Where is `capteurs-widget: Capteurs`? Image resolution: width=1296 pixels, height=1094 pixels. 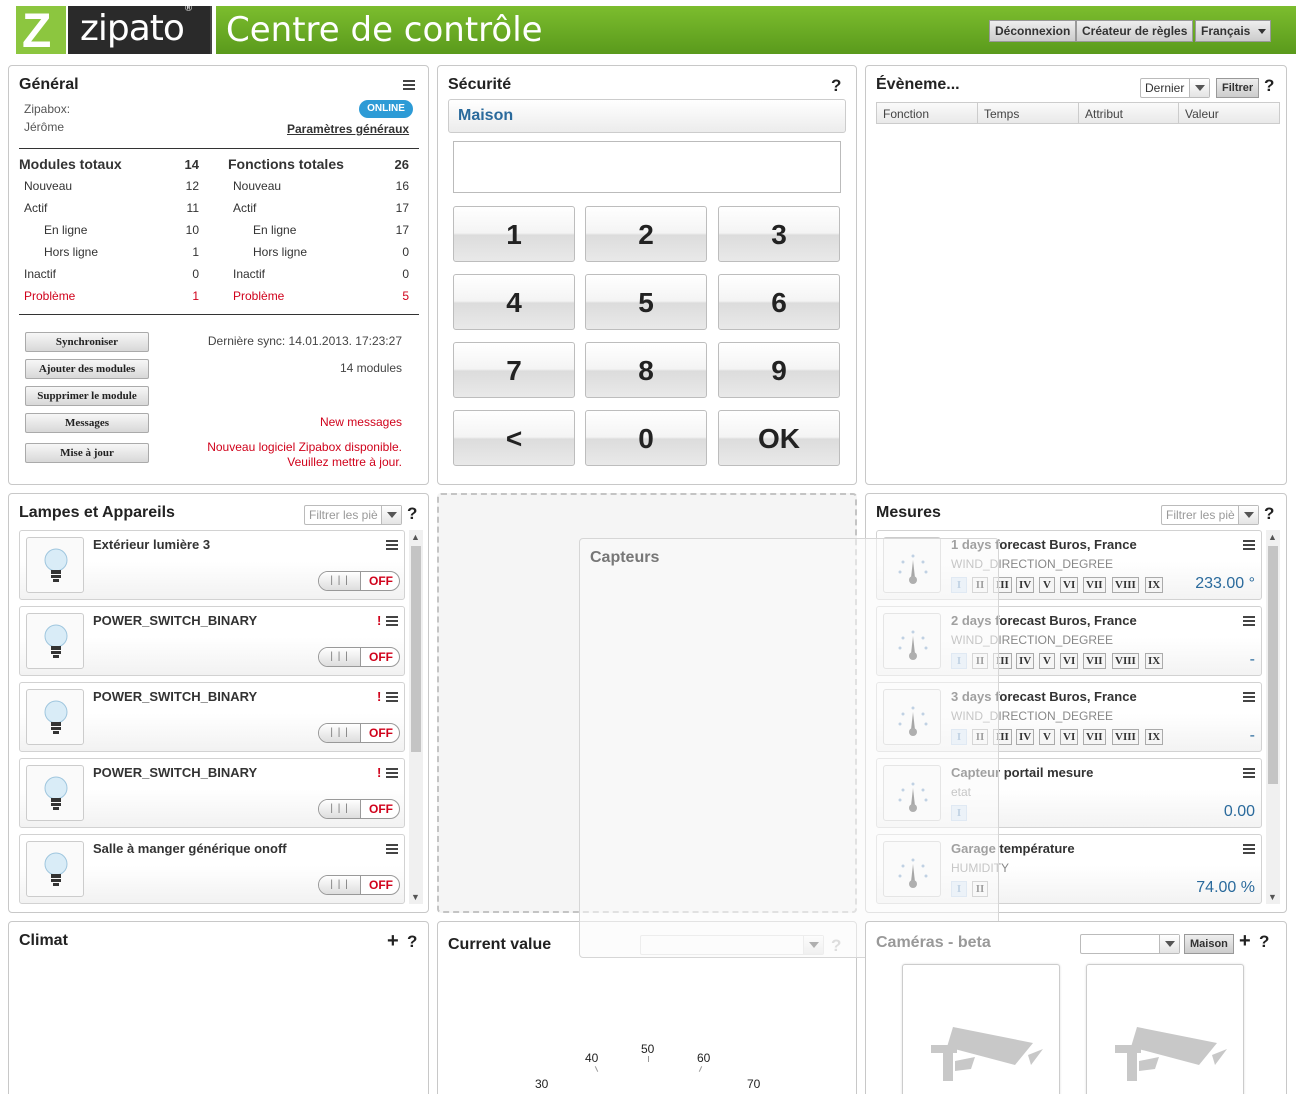 capteurs-widget: Capteurs is located at coordinates (789, 748).